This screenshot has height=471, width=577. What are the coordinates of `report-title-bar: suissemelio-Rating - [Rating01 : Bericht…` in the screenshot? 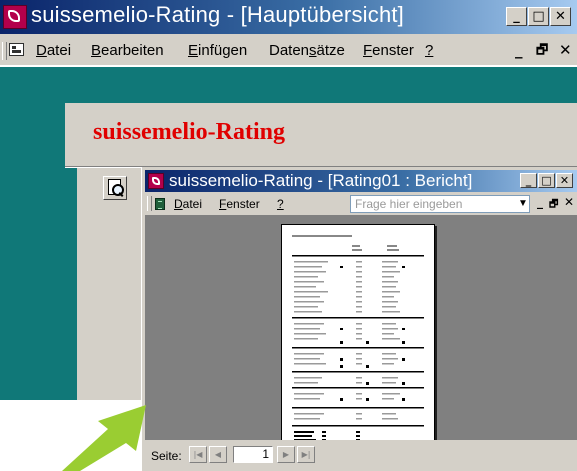 It's located at (361, 181).